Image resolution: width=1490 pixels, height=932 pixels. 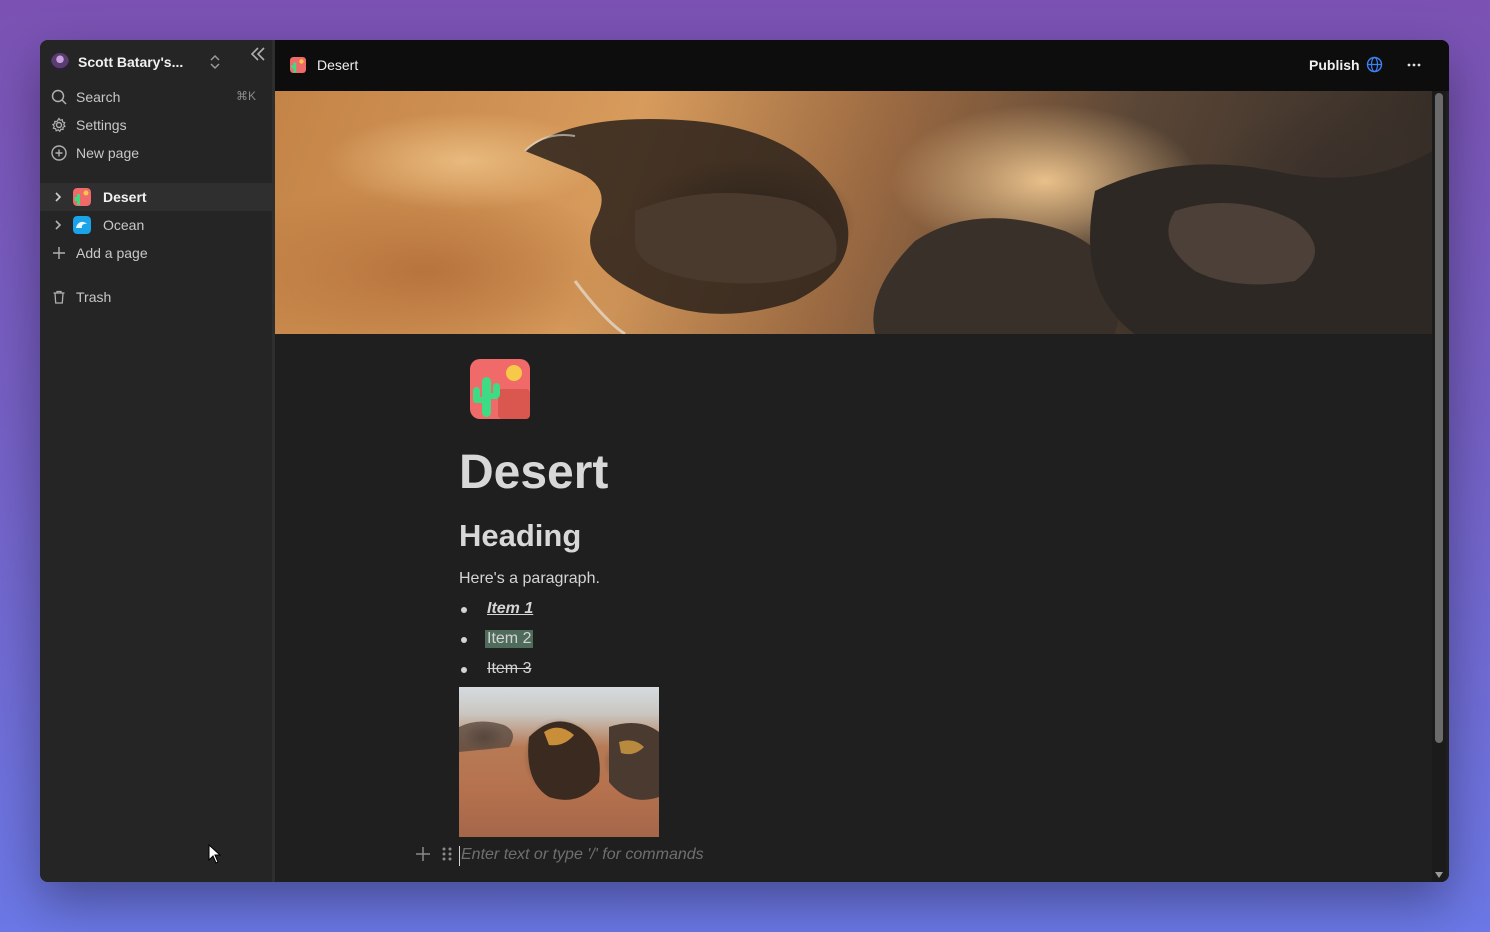 What do you see at coordinates (582, 855) in the screenshot?
I see `empty-block-input: Enter text or type '/' for commands` at bounding box center [582, 855].